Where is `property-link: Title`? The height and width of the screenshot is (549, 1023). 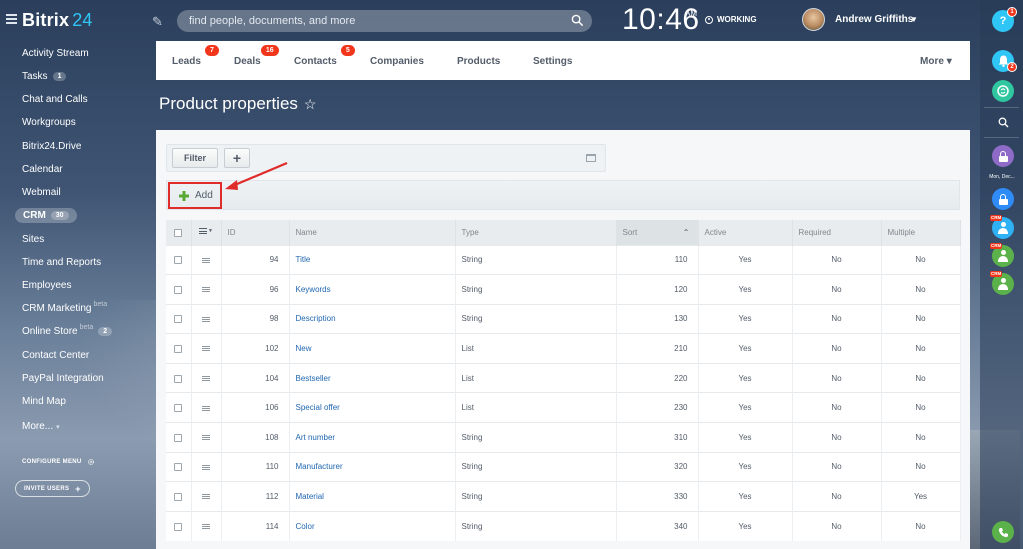
property-link: Title is located at coordinates (303, 259).